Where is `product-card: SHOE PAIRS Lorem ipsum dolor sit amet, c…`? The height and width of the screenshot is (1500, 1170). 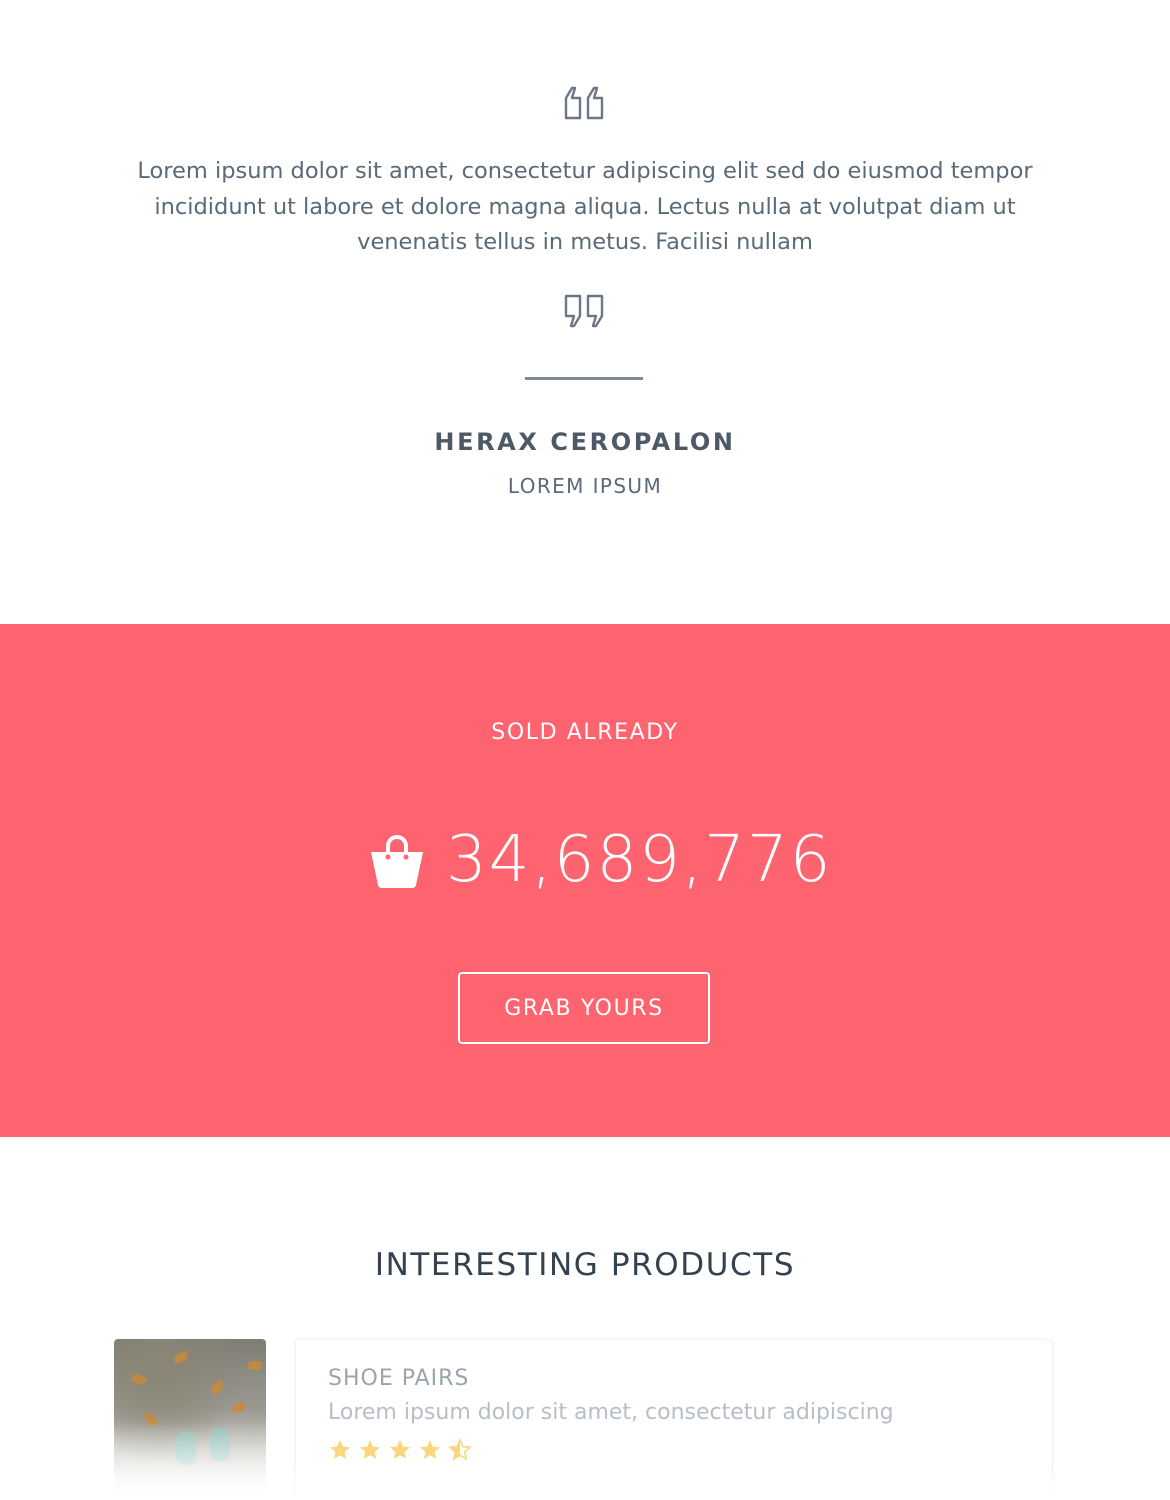 product-card: SHOE PAIRS Lorem ipsum dolor sit amet, c… is located at coordinates (675, 1419).